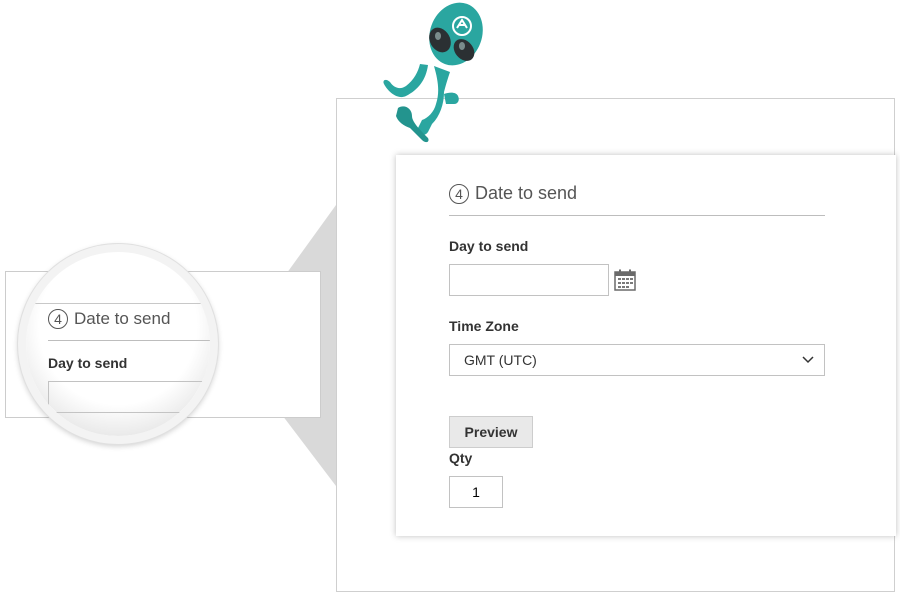 This screenshot has width=900, height=597. I want to click on time-zone-select: GMT (UTC), so click(637, 360).